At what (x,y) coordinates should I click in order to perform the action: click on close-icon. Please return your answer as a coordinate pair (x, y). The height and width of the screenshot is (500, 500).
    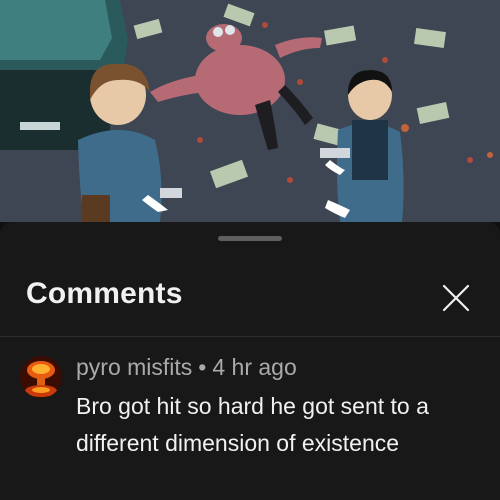
    Looking at the image, I should click on (456, 298).